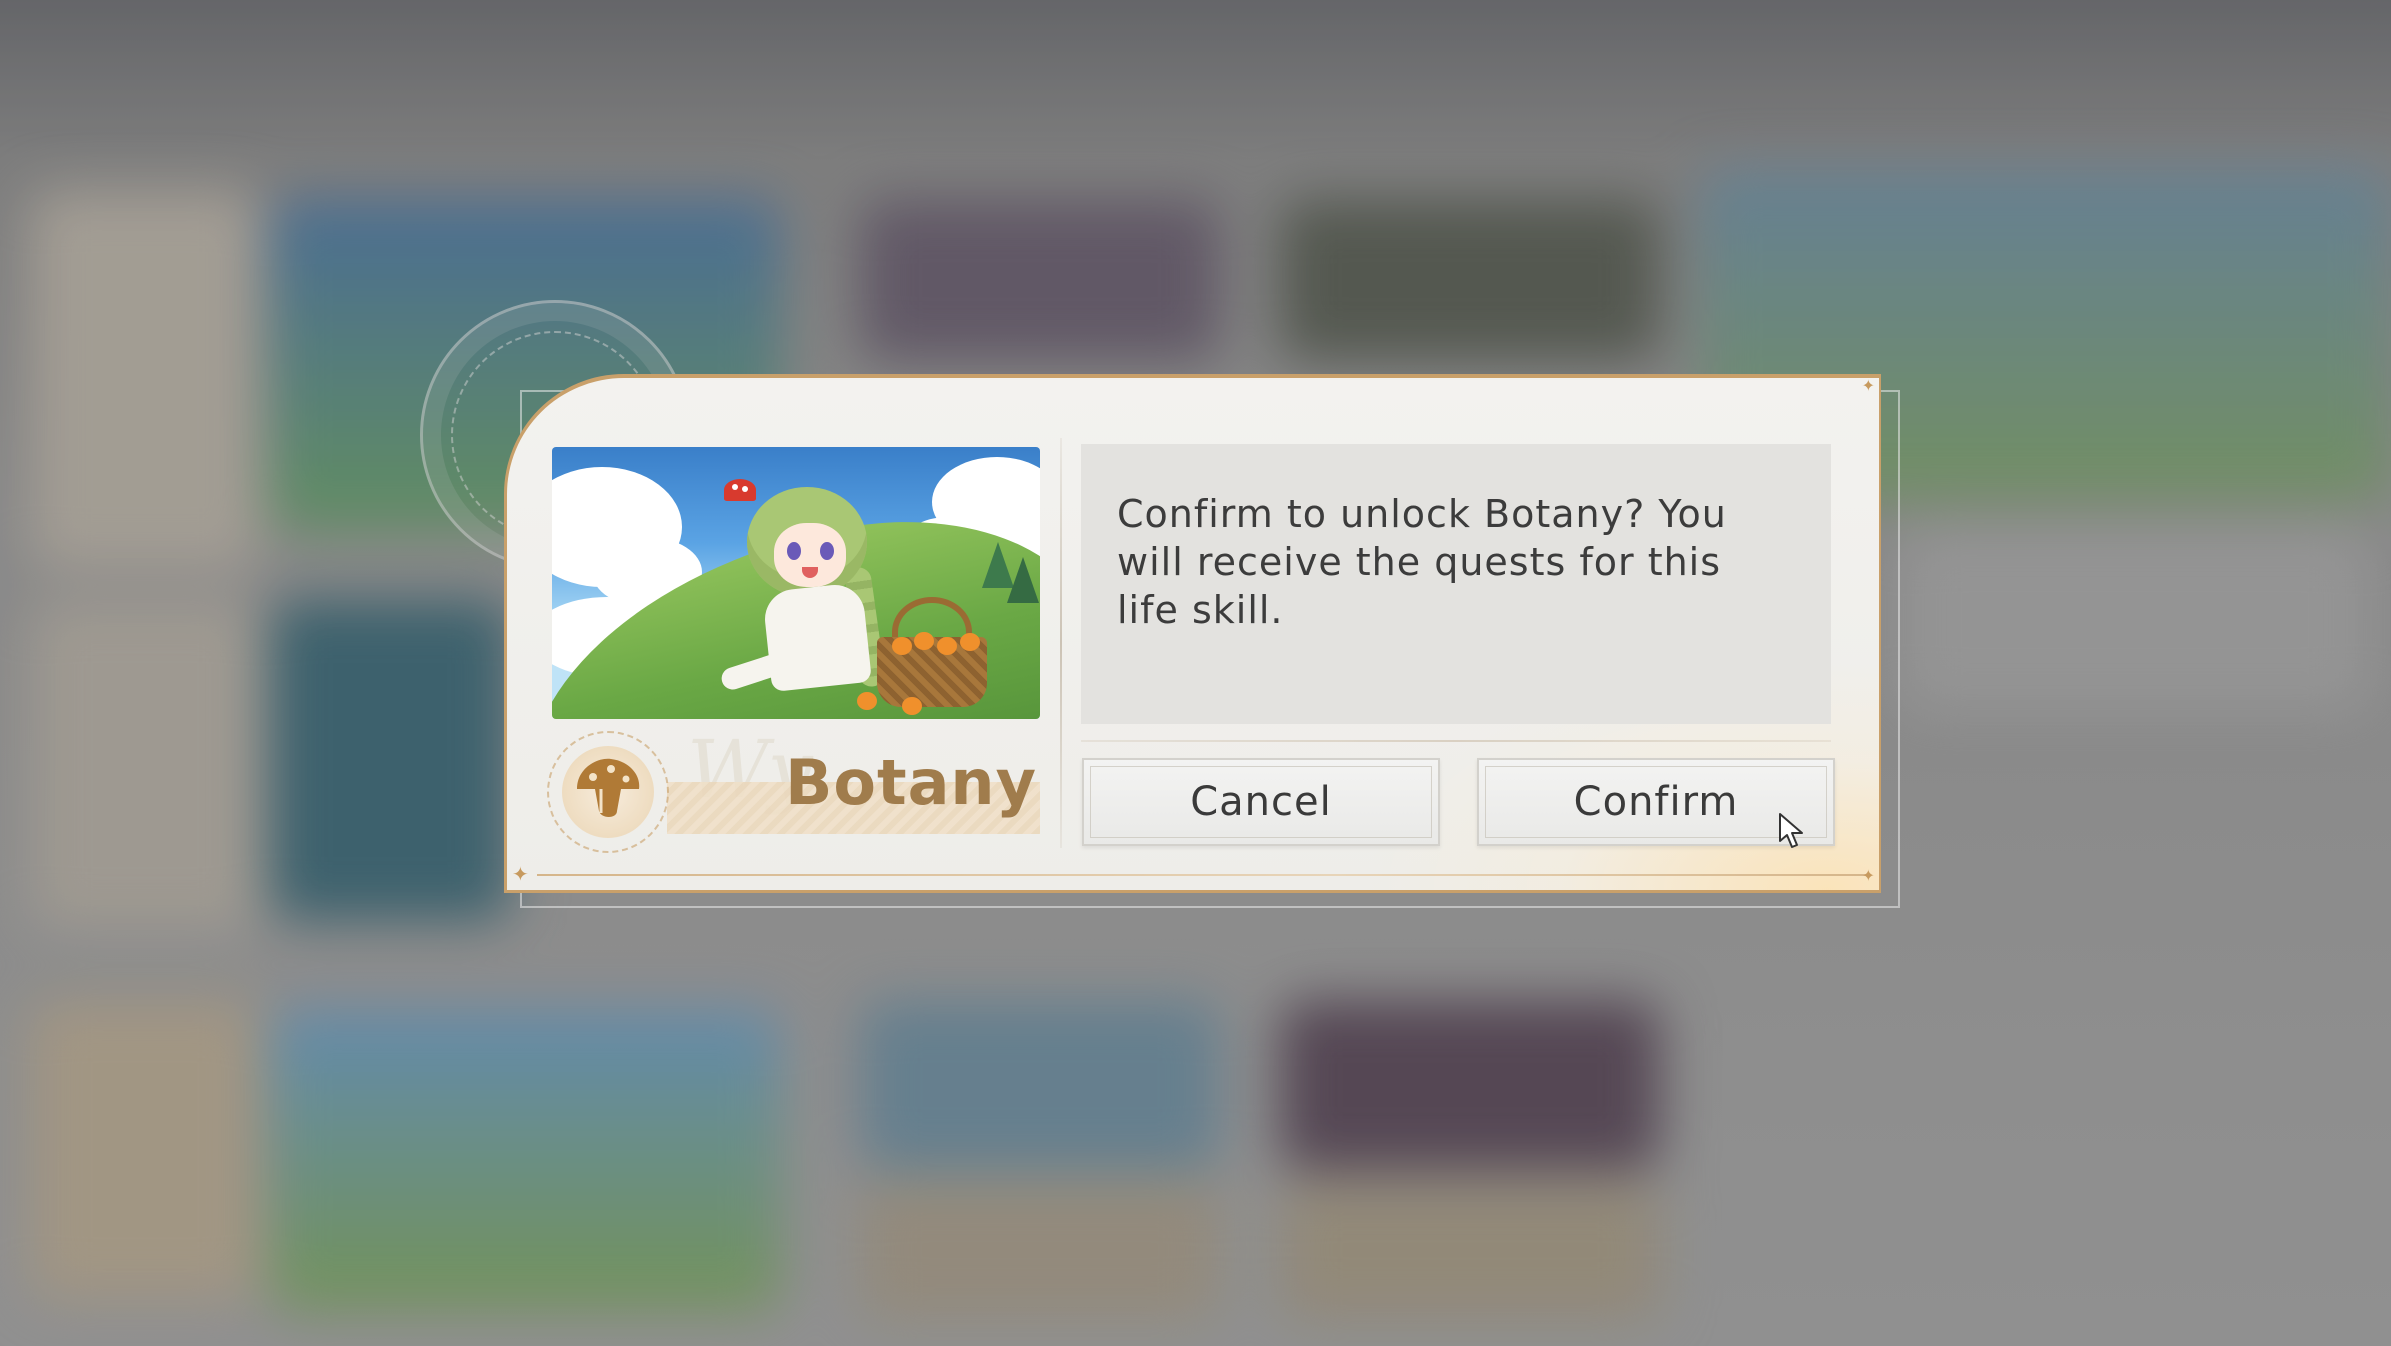  I want to click on skill-emblem, so click(608, 792).